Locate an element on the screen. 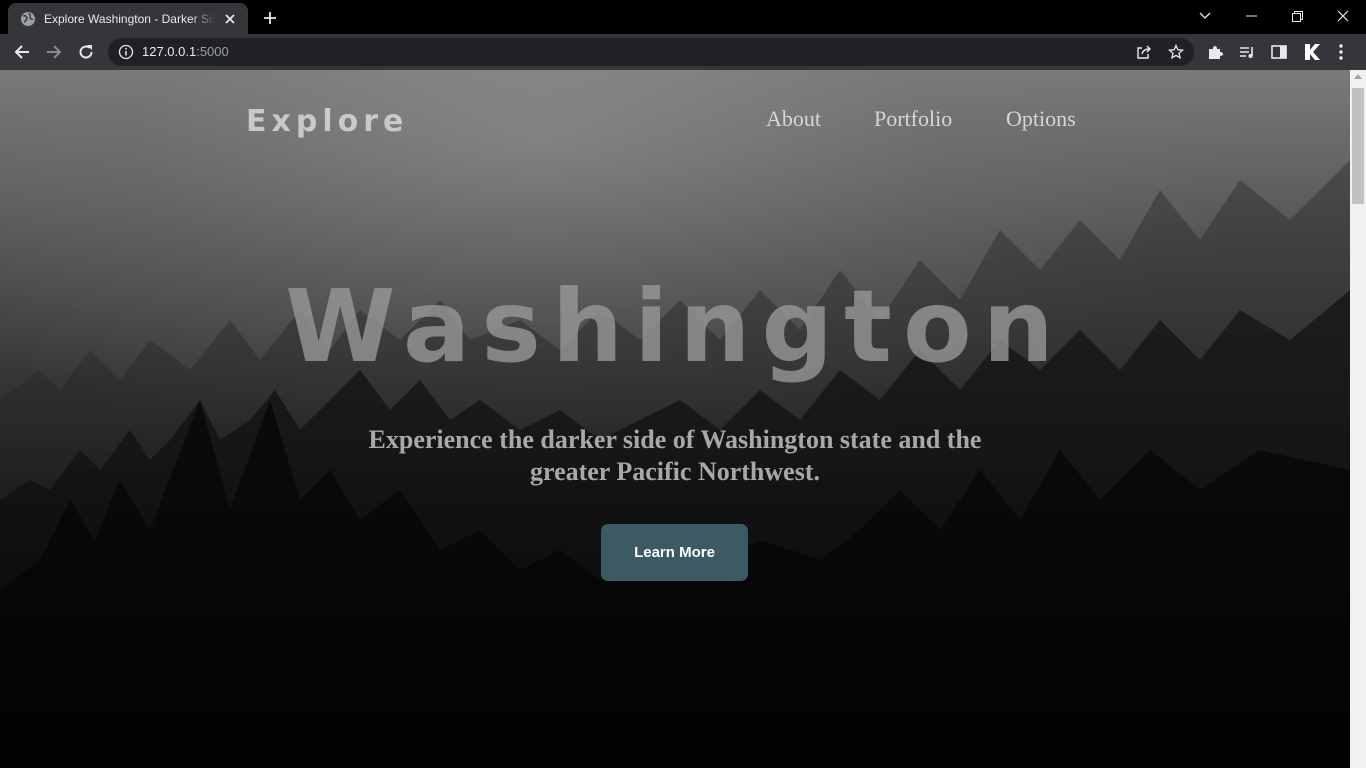 The image size is (1366, 768). url-port: :5000 is located at coordinates (212, 51).